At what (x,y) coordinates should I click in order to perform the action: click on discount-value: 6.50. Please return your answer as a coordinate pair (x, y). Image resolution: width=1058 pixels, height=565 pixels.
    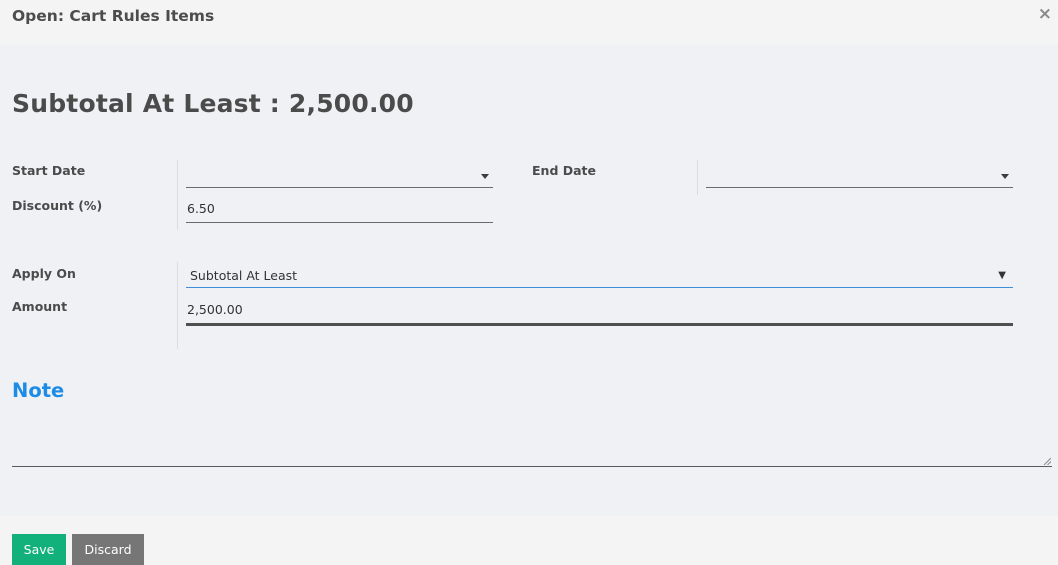
    Looking at the image, I should click on (201, 208).